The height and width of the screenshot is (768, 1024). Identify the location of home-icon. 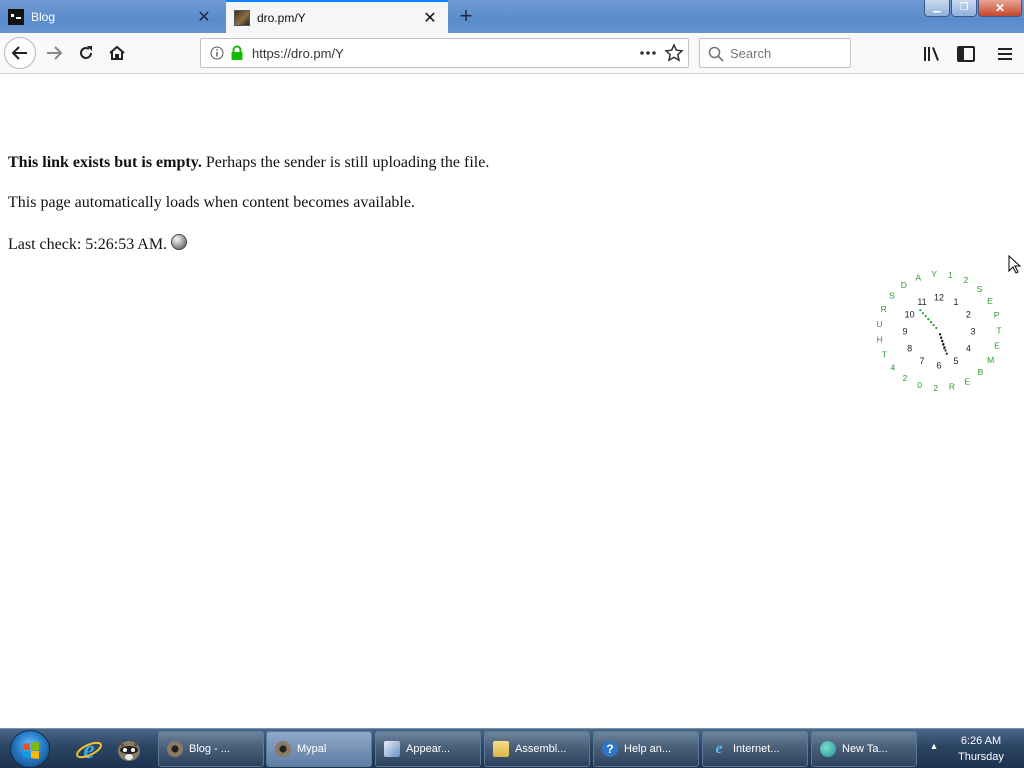
(117, 52).